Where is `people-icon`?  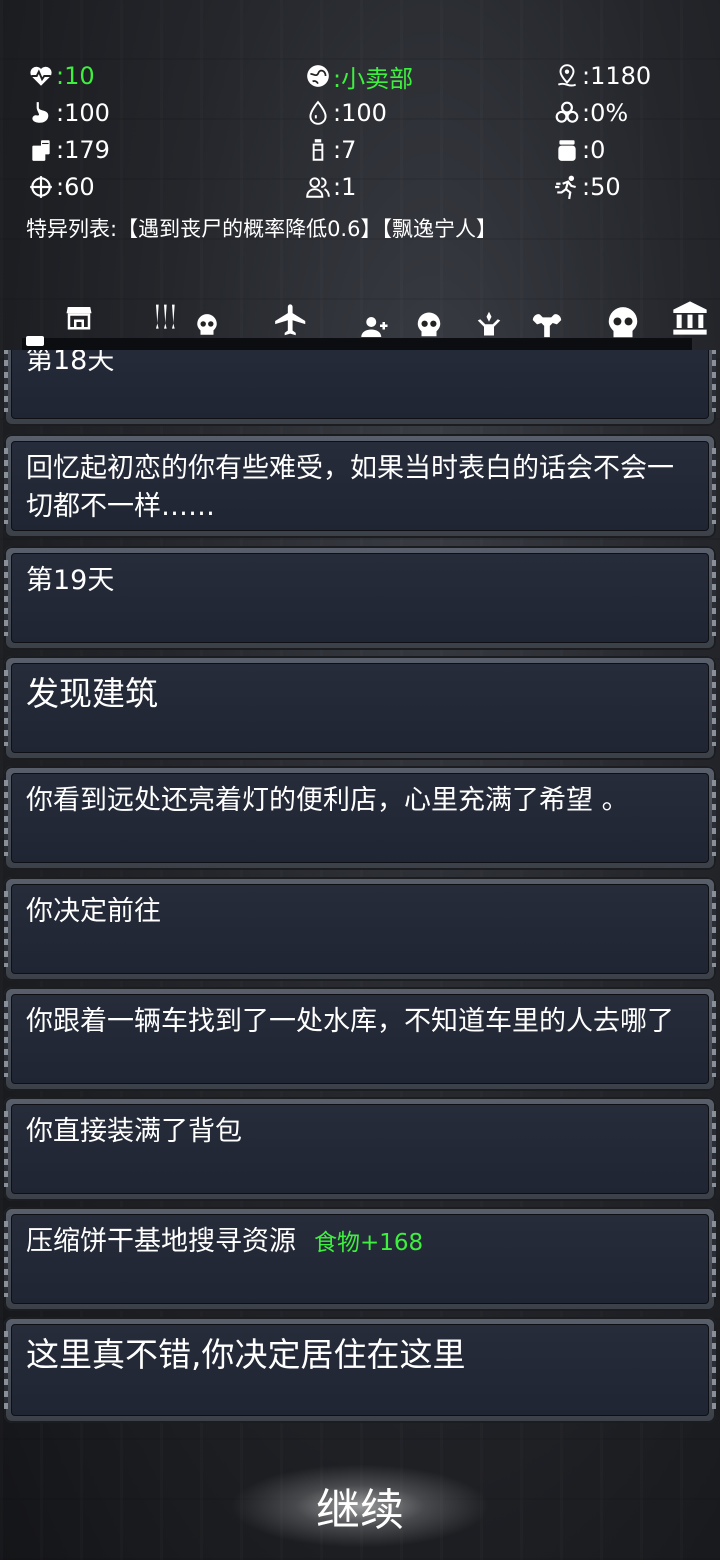
people-icon is located at coordinates (318, 187).